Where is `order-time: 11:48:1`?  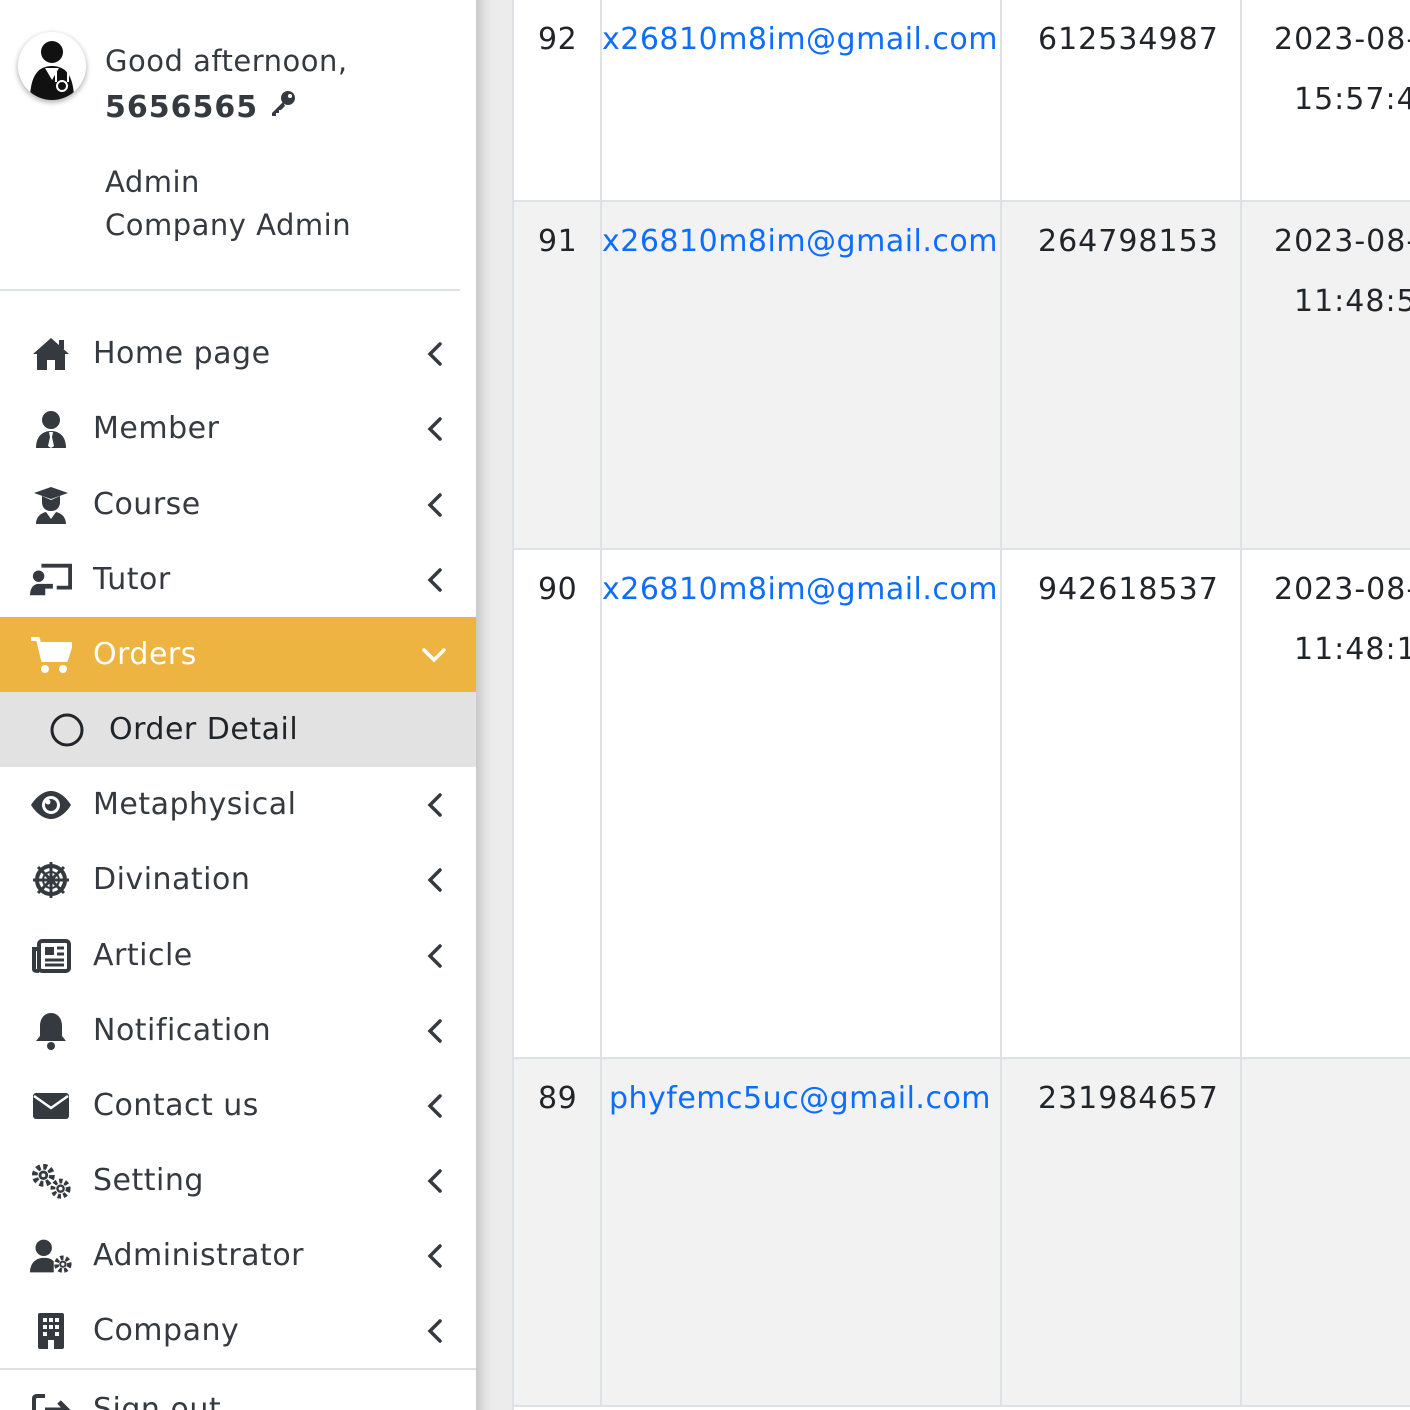 order-time: 11:48:1 is located at coordinates (1352, 649).